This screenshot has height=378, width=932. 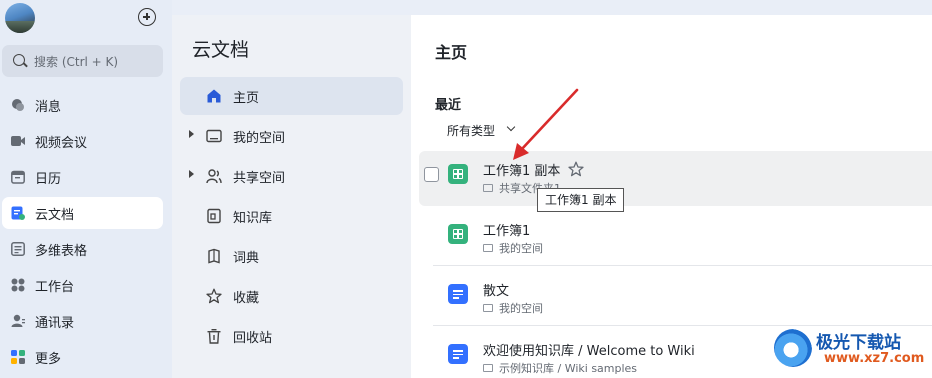 What do you see at coordinates (568, 368) in the screenshot?
I see `file-location: 示例知识库 / Wiki samples` at bounding box center [568, 368].